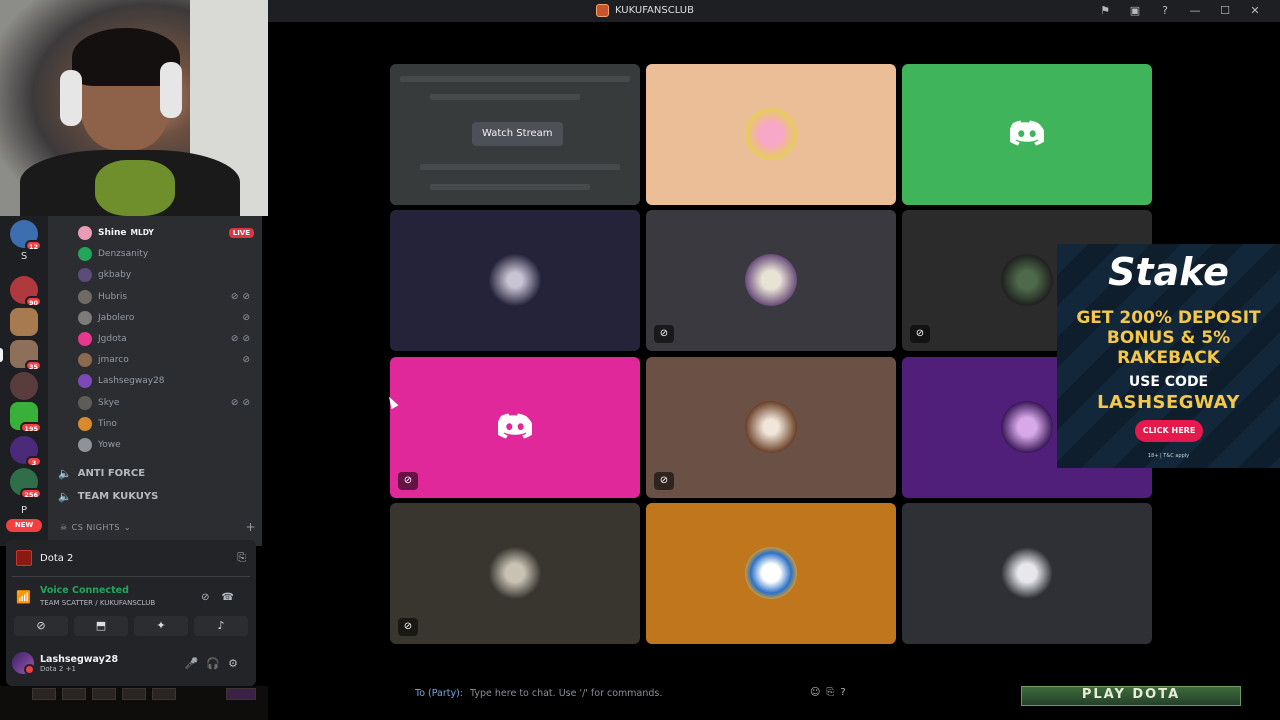  I want to click on voice-status: Voice Connected, so click(84, 590).